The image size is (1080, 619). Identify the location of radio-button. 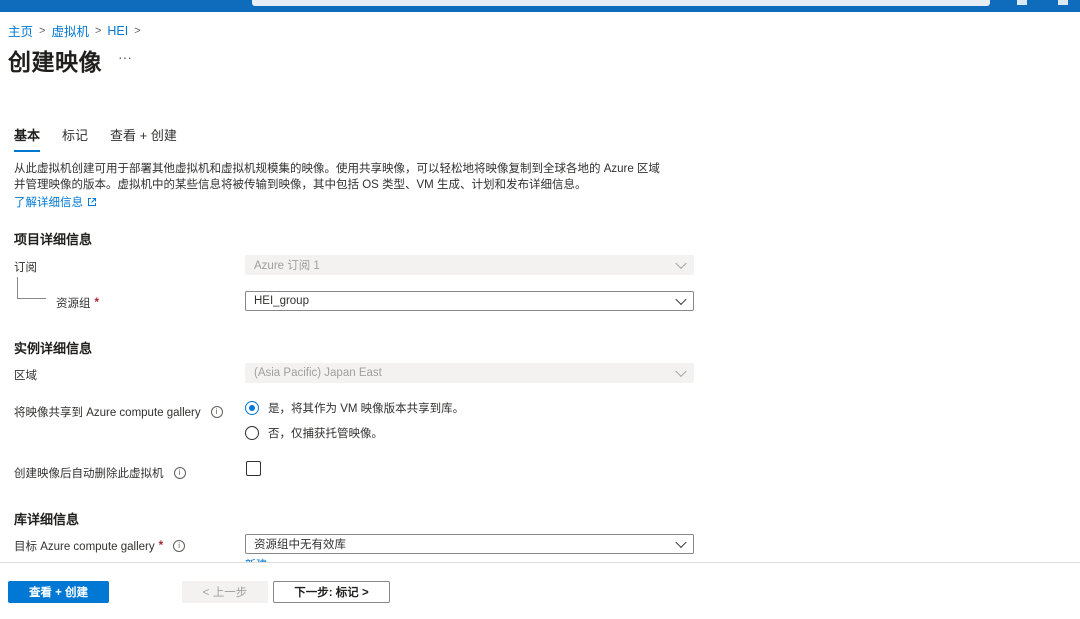
(252, 433).